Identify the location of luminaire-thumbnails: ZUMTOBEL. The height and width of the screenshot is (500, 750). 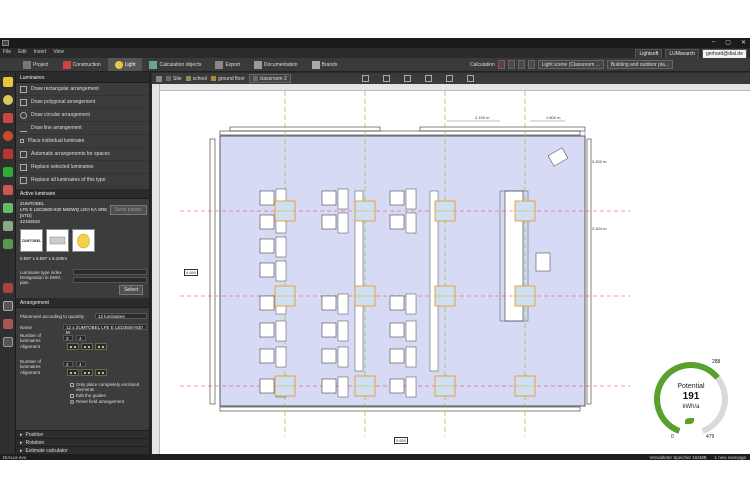
(83, 240).